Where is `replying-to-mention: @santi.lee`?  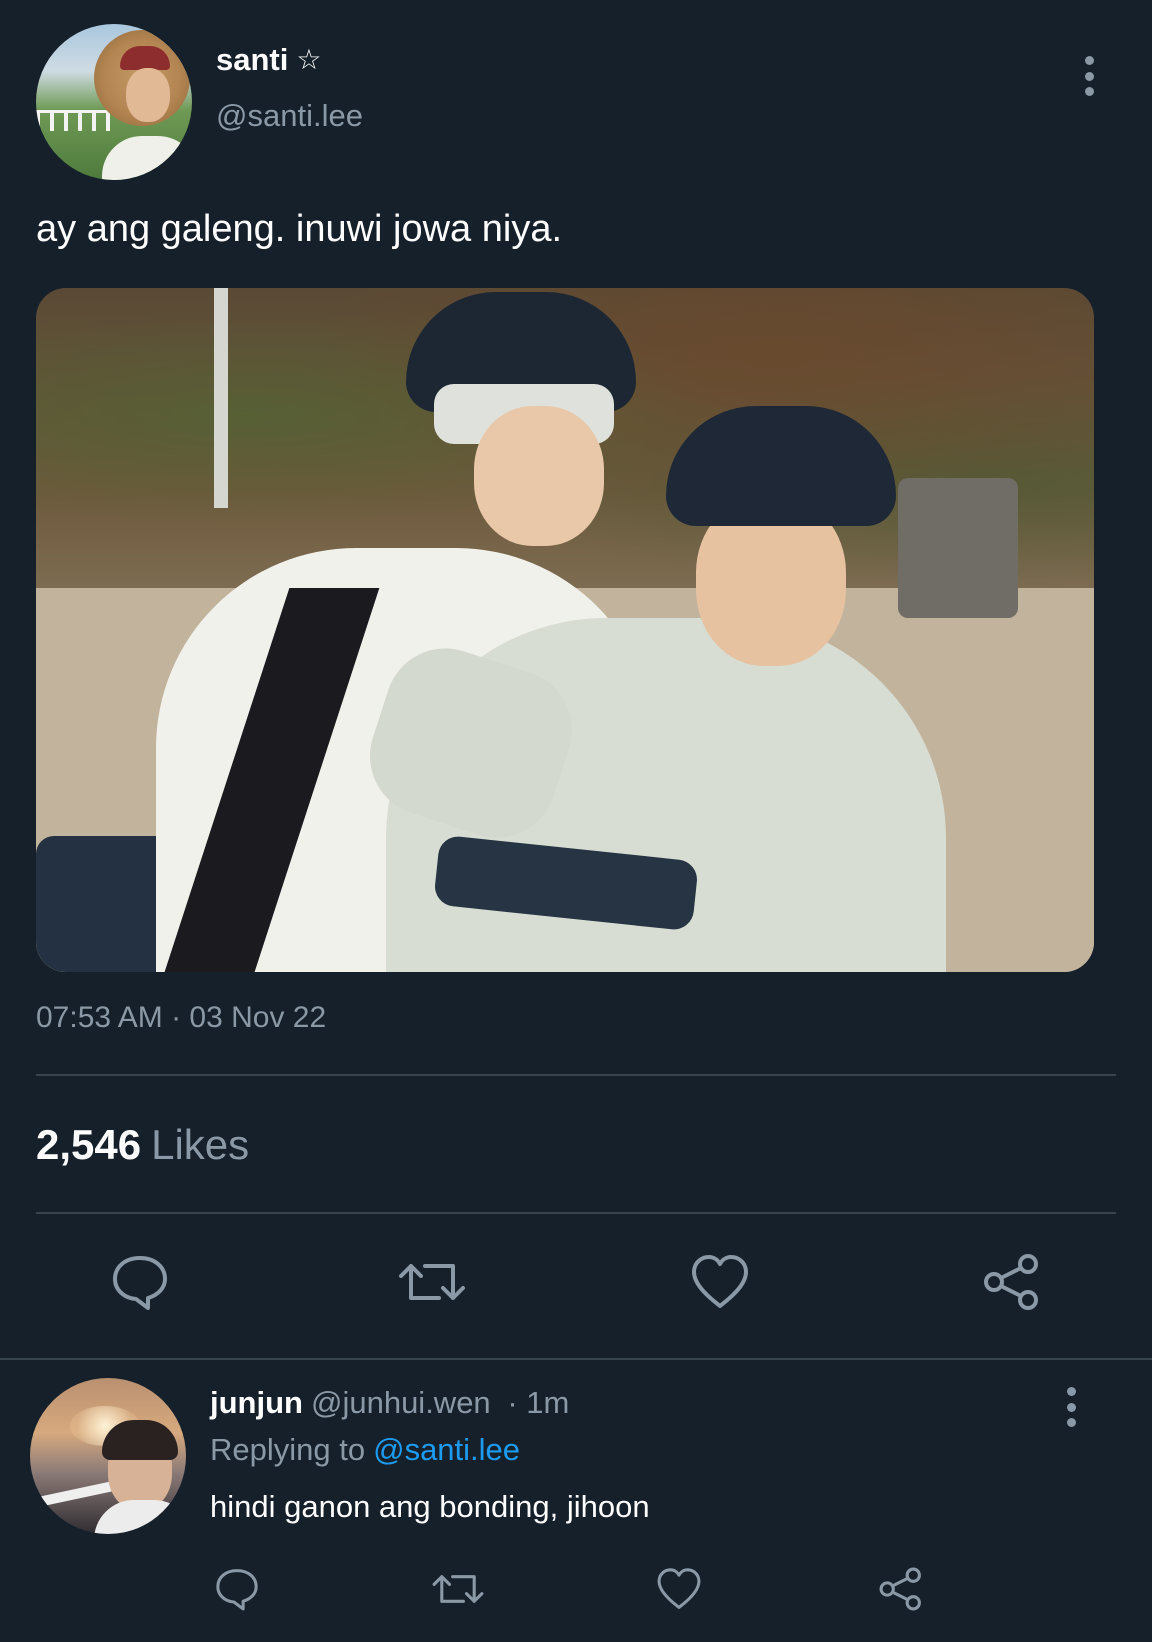
replying-to-mention: @santi.lee is located at coordinates (446, 1449).